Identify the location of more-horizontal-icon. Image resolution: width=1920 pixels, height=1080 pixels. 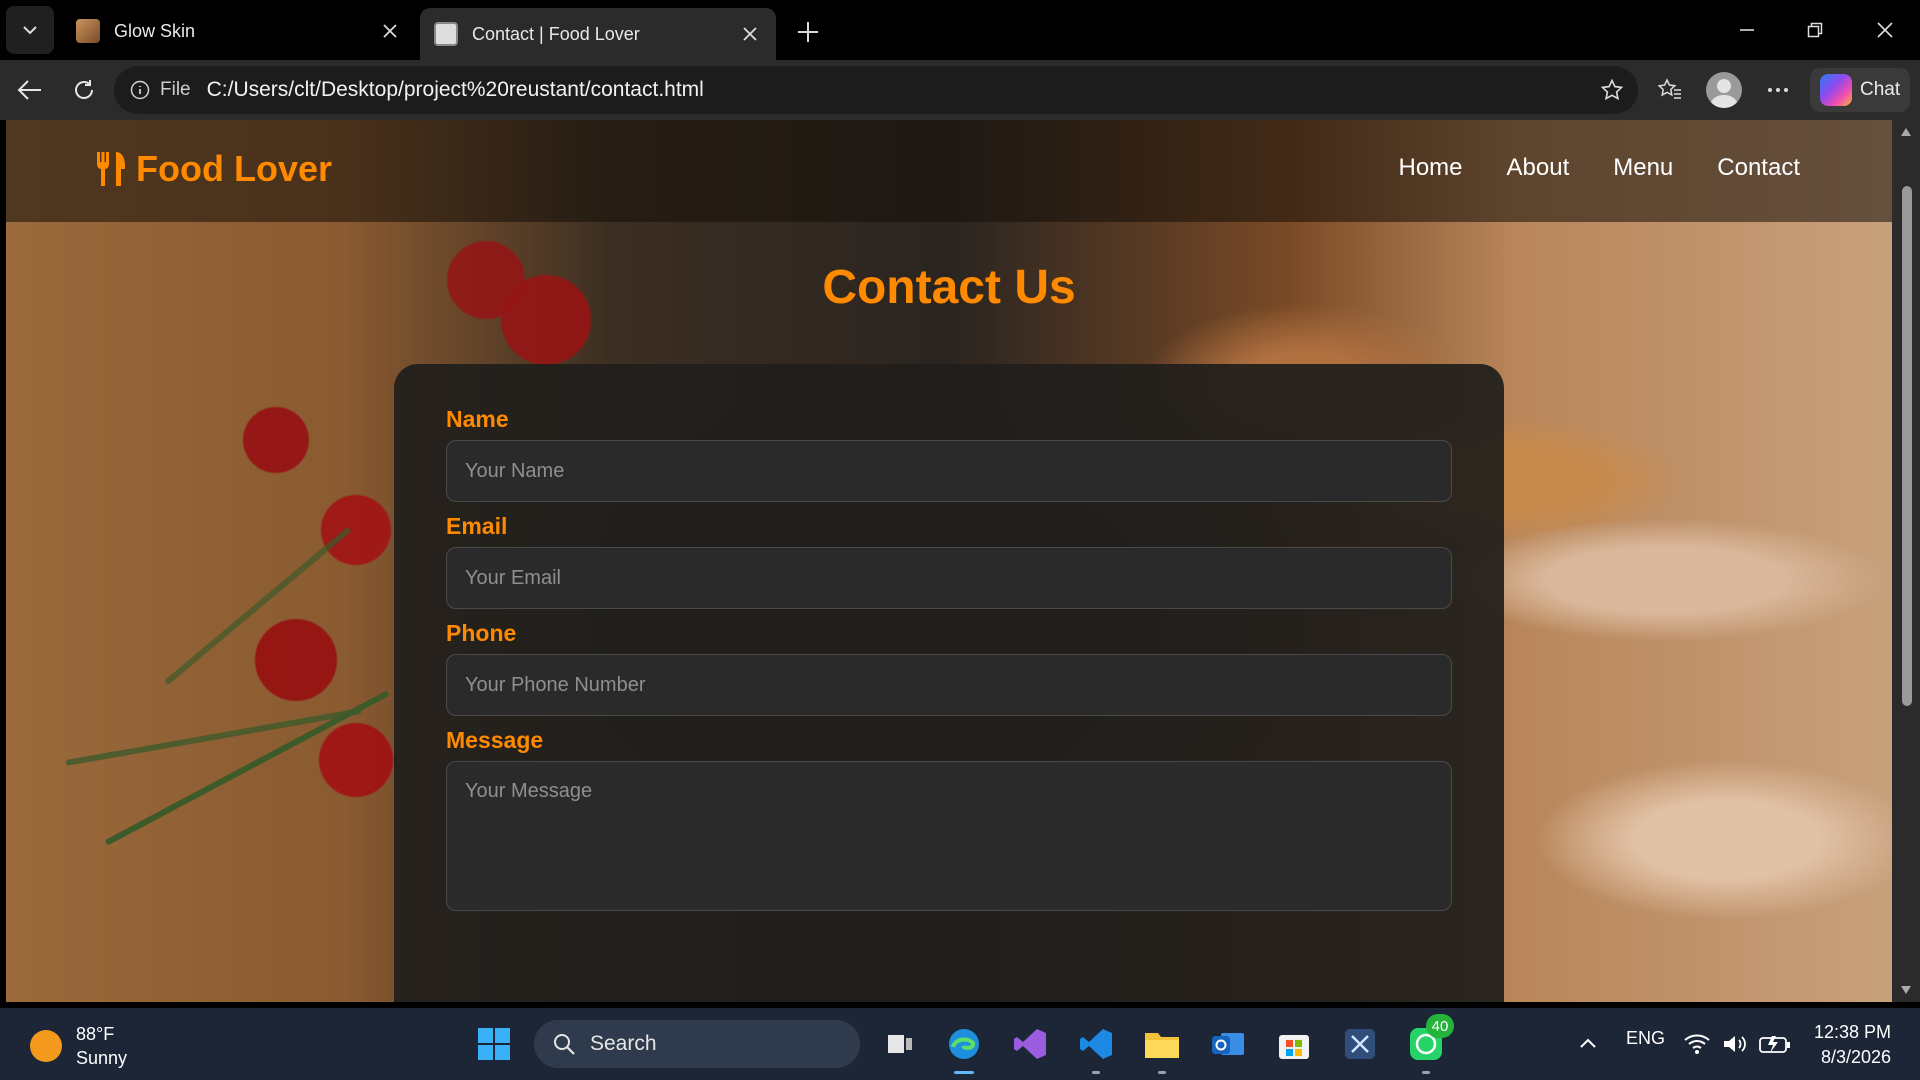
(1778, 90).